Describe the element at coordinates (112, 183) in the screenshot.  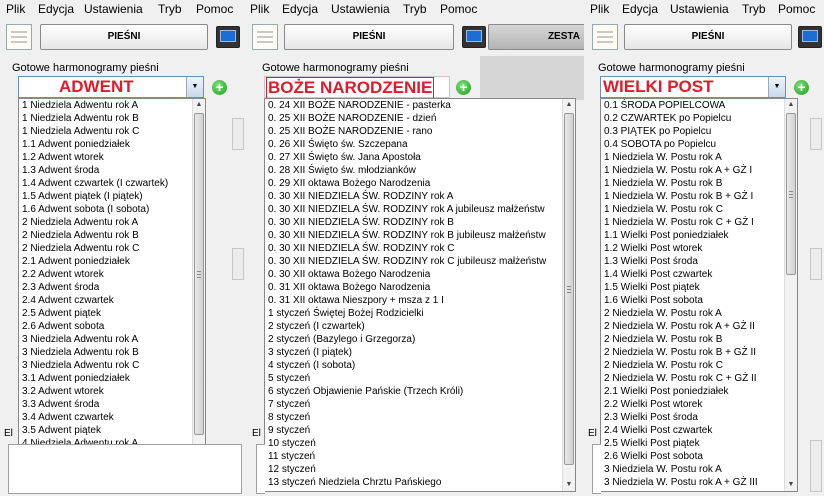
I see `list-item: 1.4 Adwent czwartek (I czwartek)` at that location.